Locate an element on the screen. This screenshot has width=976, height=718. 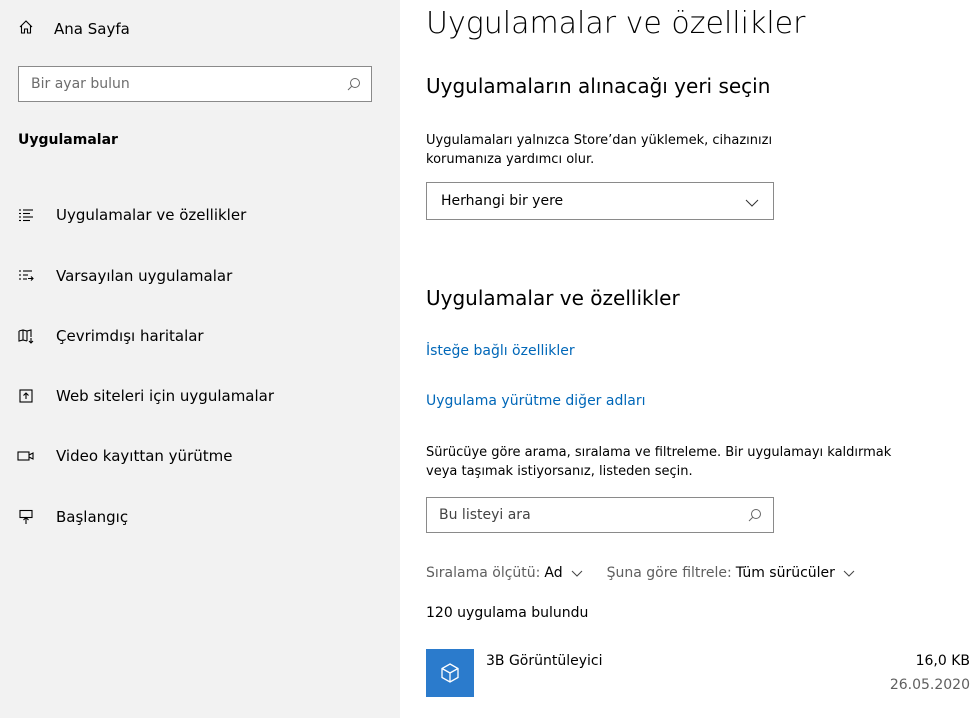
default-apps-icon is located at coordinates (26, 276).